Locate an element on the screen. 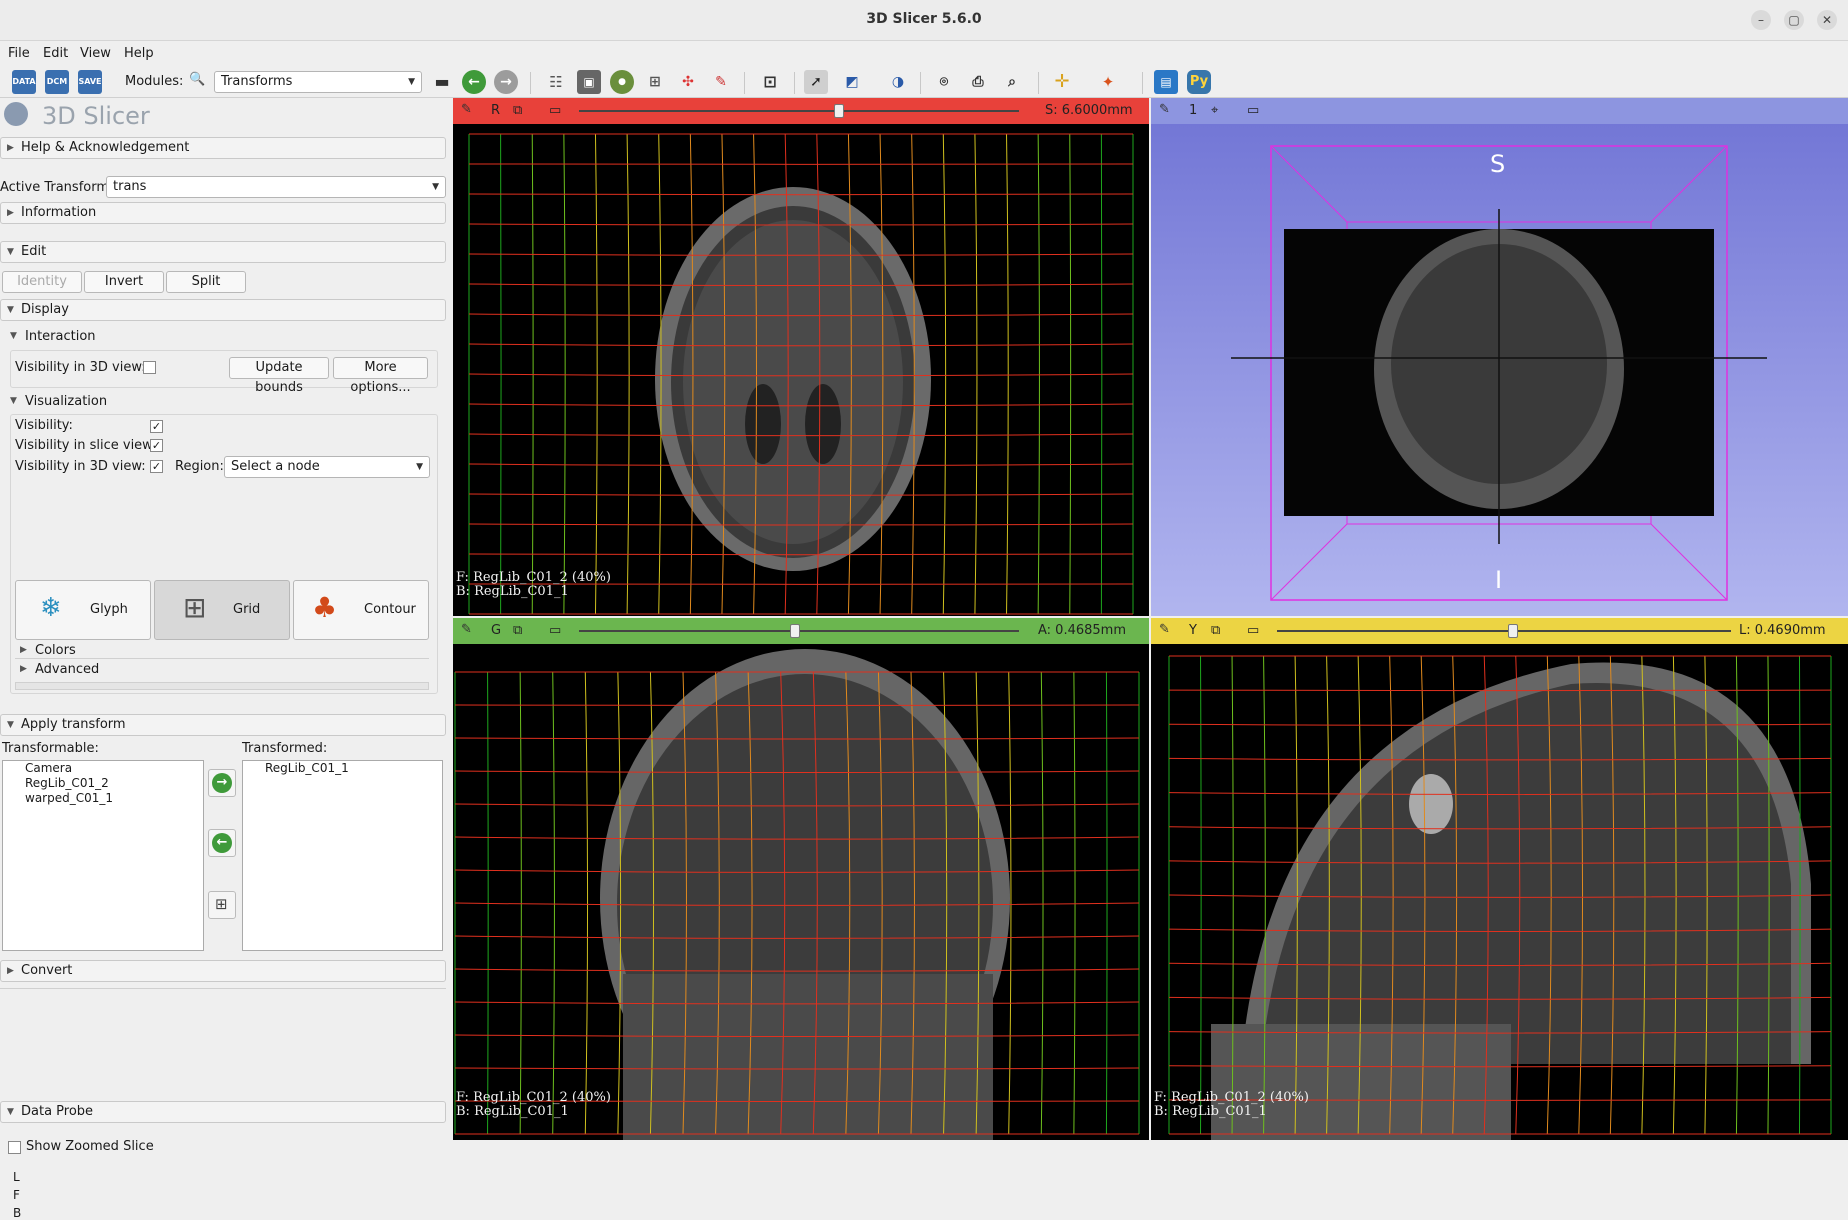 This screenshot has height=1220, width=1848. green-slice-slider-handle is located at coordinates (794, 631).